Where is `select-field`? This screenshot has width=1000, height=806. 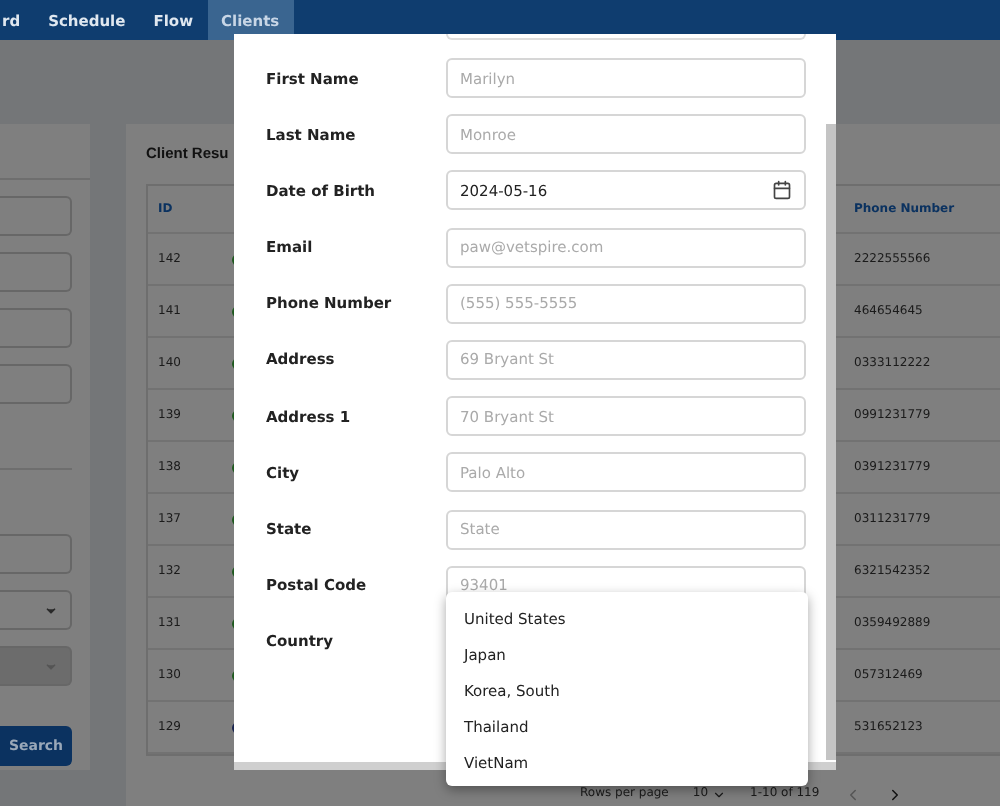 select-field is located at coordinates (36, 610).